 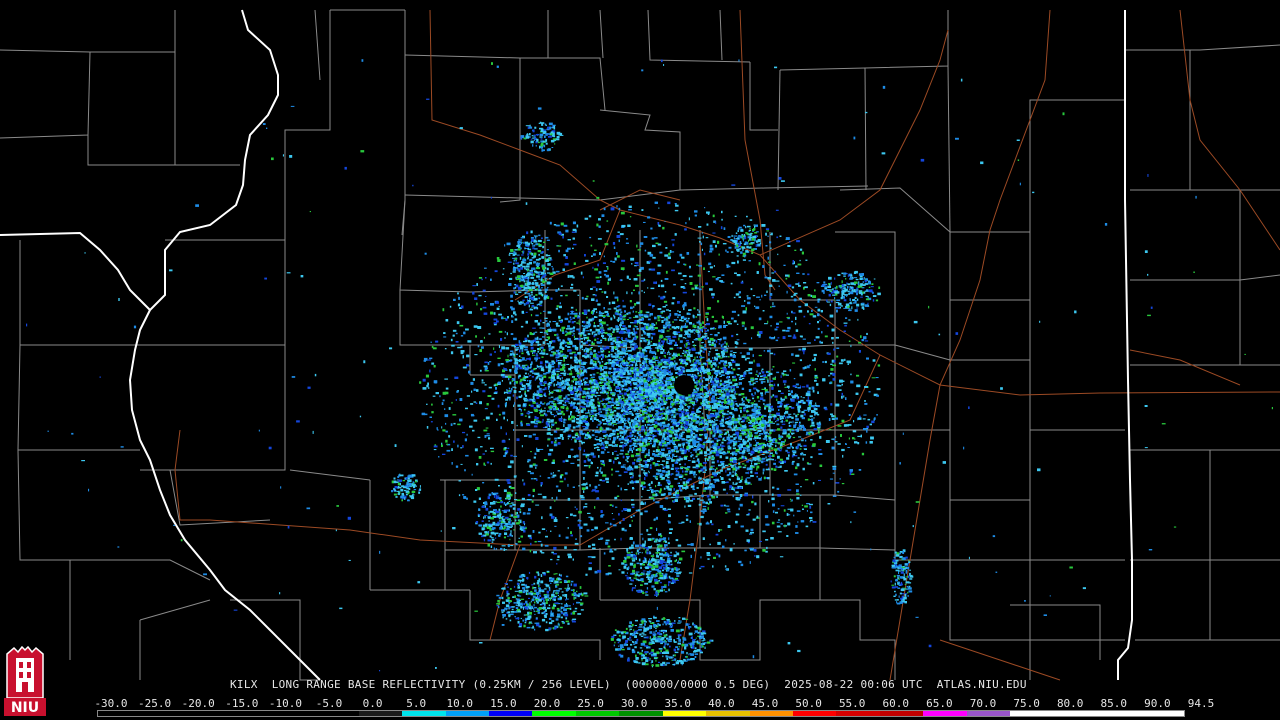 What do you see at coordinates (1157, 703) in the screenshot?
I see `scale-label: 90.0` at bounding box center [1157, 703].